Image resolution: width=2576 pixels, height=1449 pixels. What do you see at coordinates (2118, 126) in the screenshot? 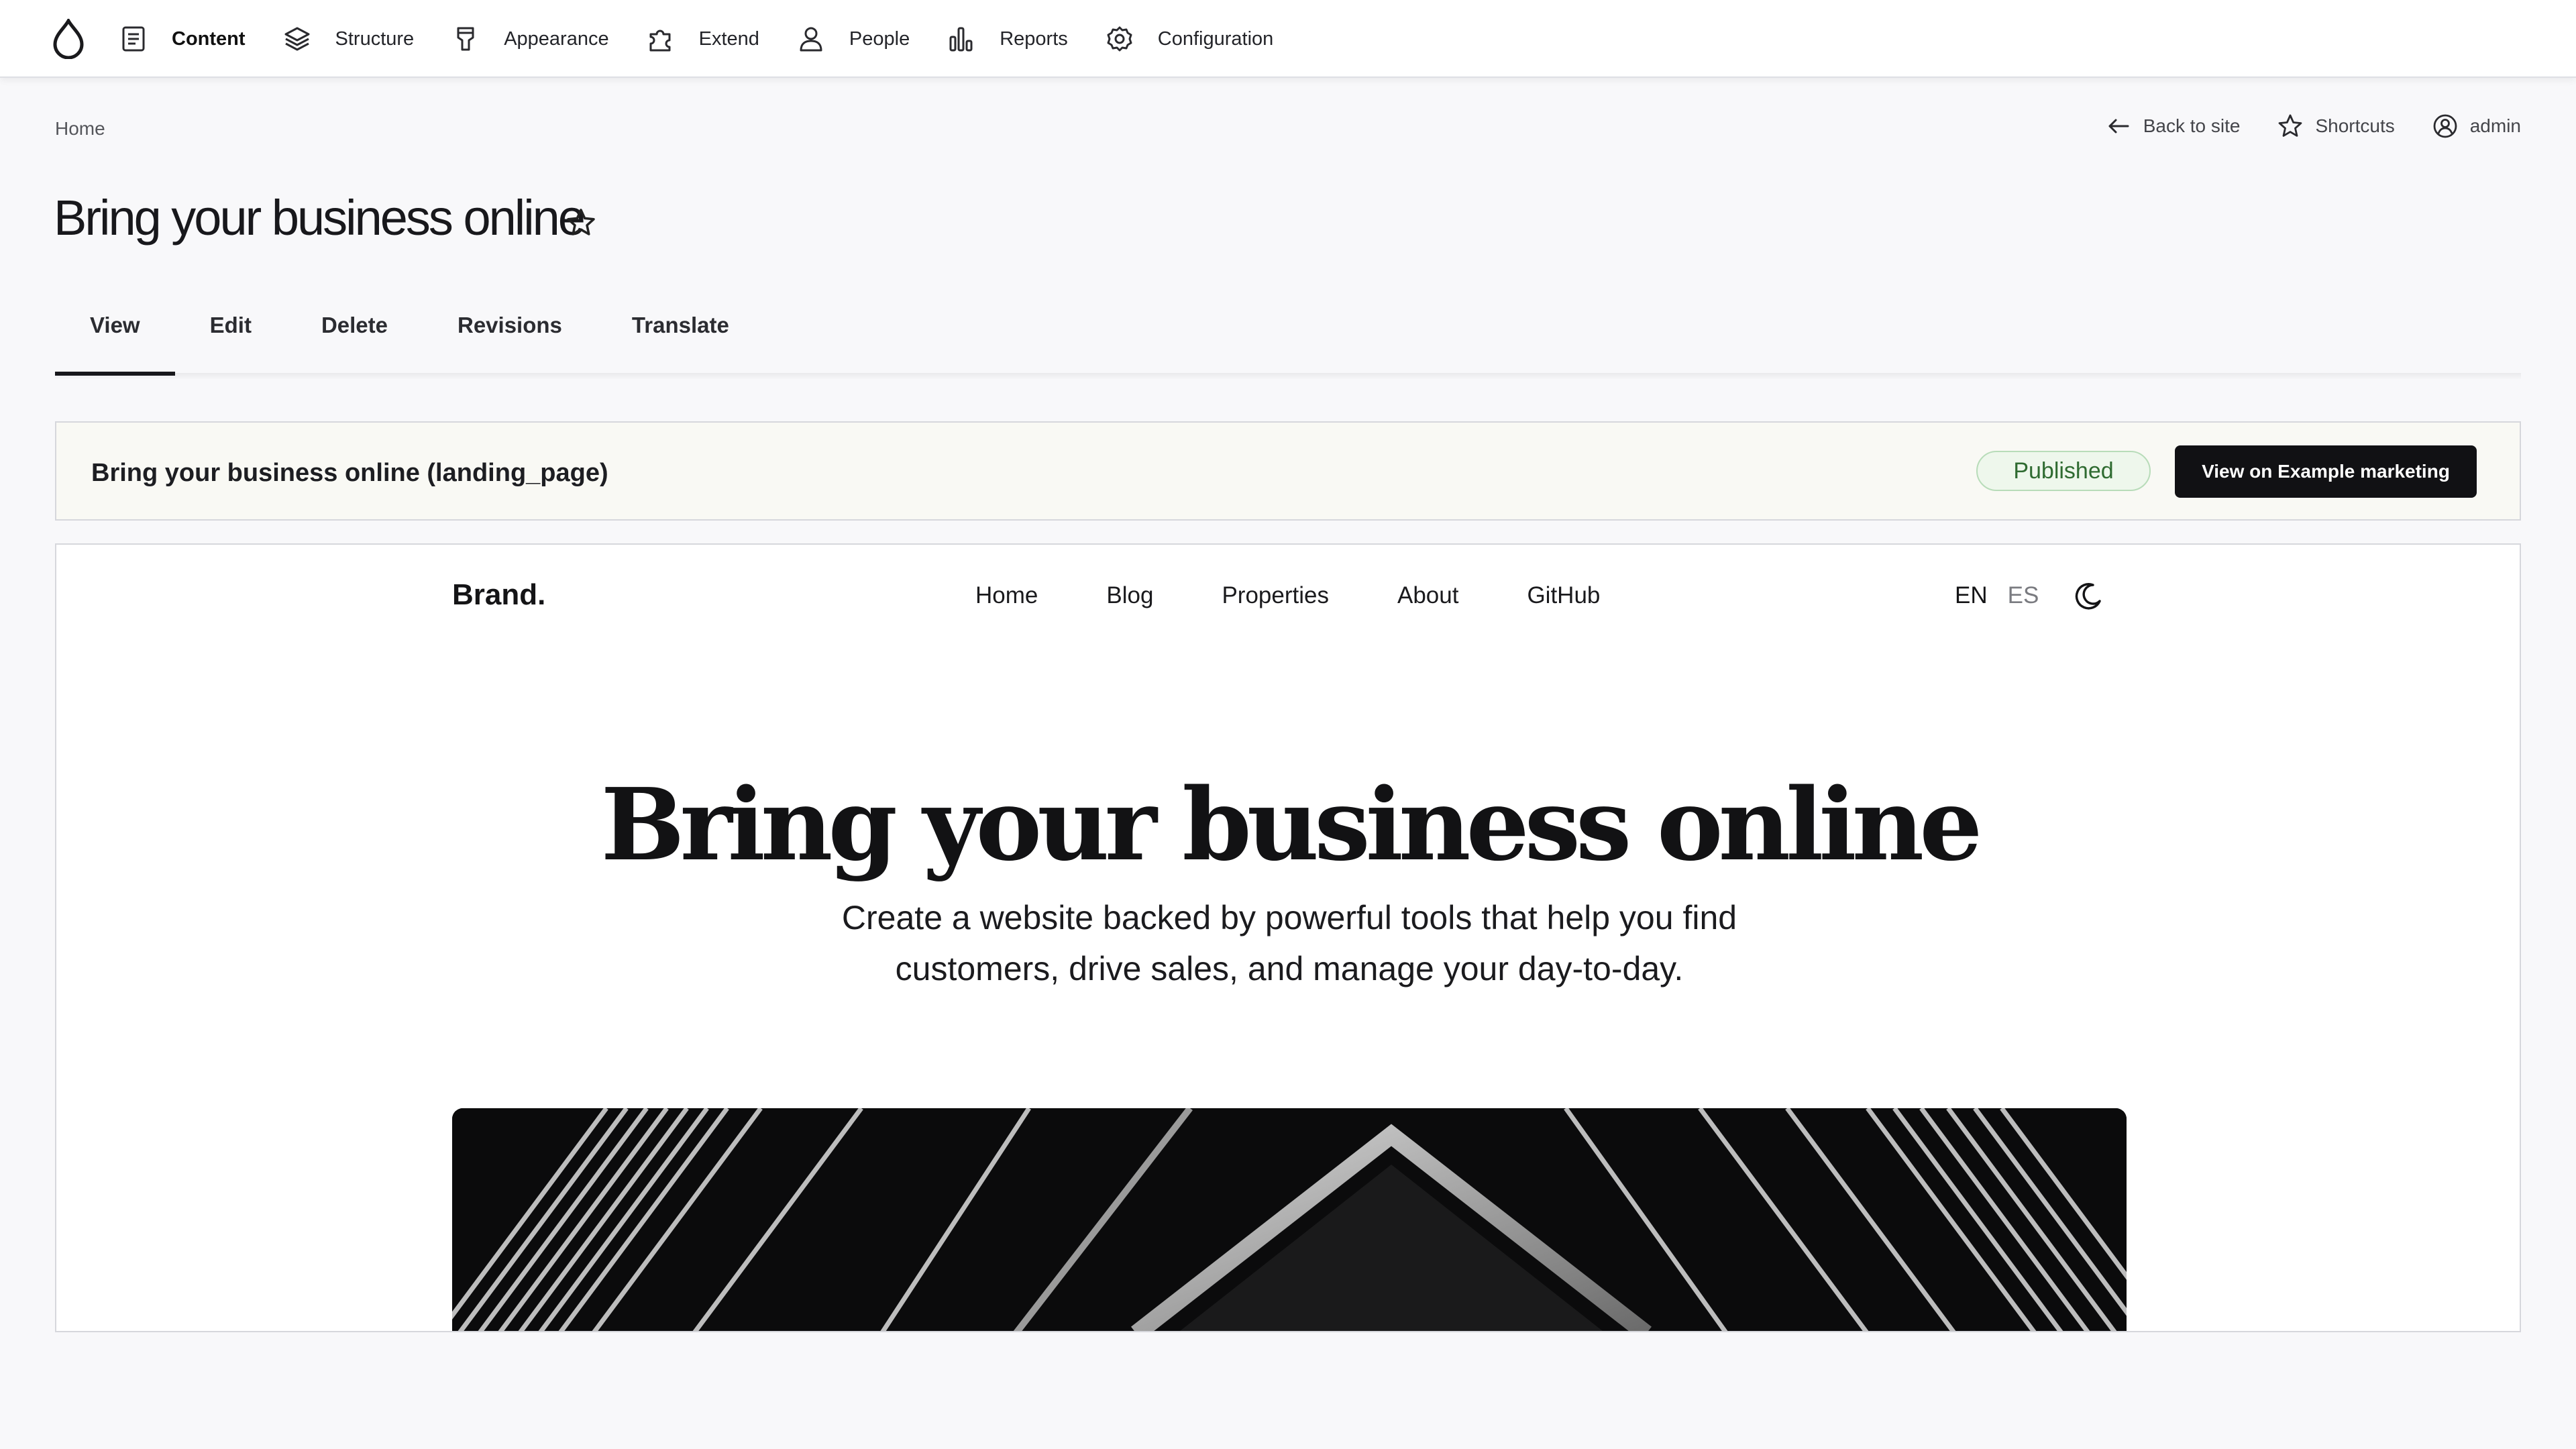
I see `arrow-left-icon` at bounding box center [2118, 126].